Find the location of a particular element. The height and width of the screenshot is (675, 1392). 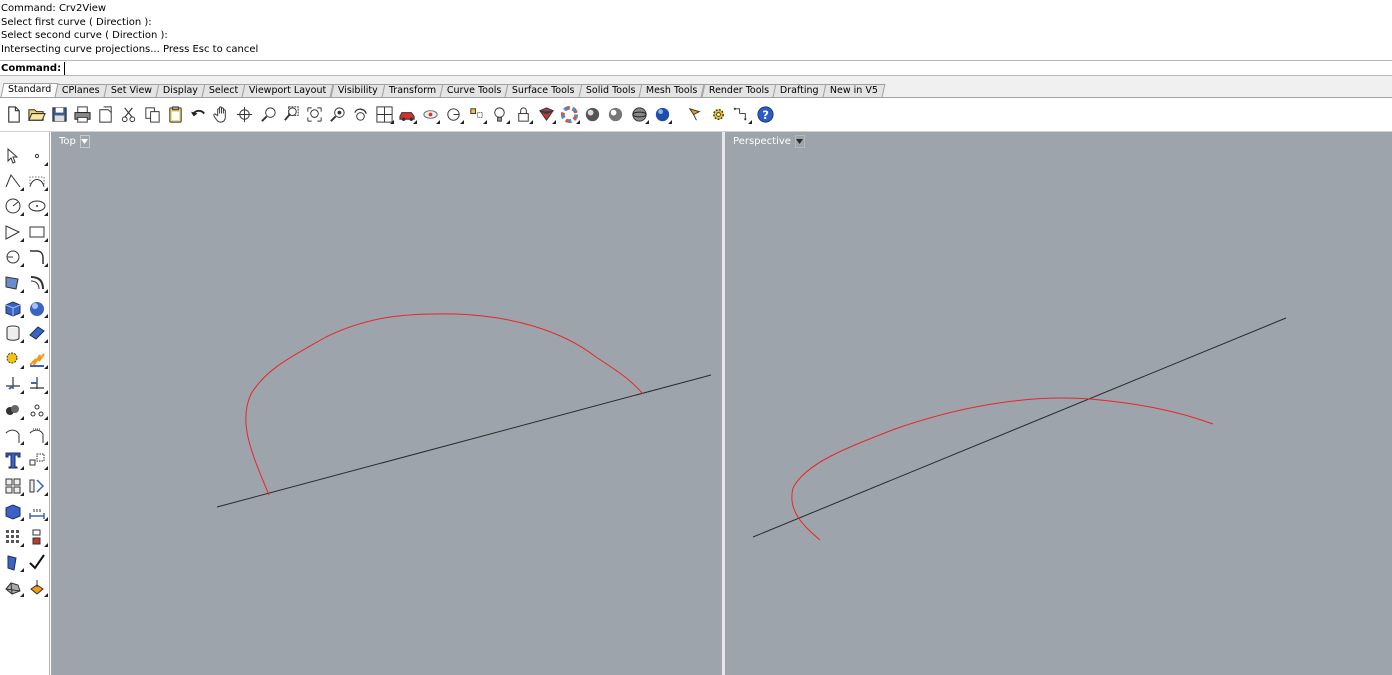

polyline-icon is located at coordinates (13, 181).